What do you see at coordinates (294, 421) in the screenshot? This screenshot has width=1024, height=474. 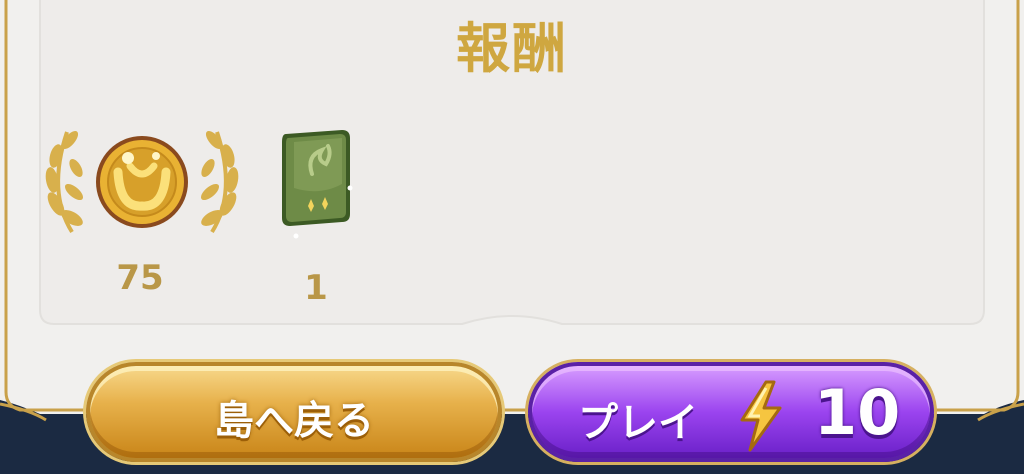 I see `back-button-label: 島へ戻る` at bounding box center [294, 421].